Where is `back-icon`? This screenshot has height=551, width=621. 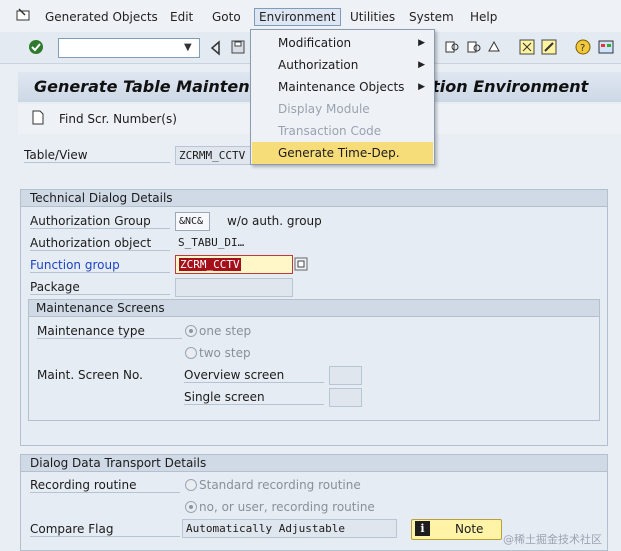 back-icon is located at coordinates (216, 48).